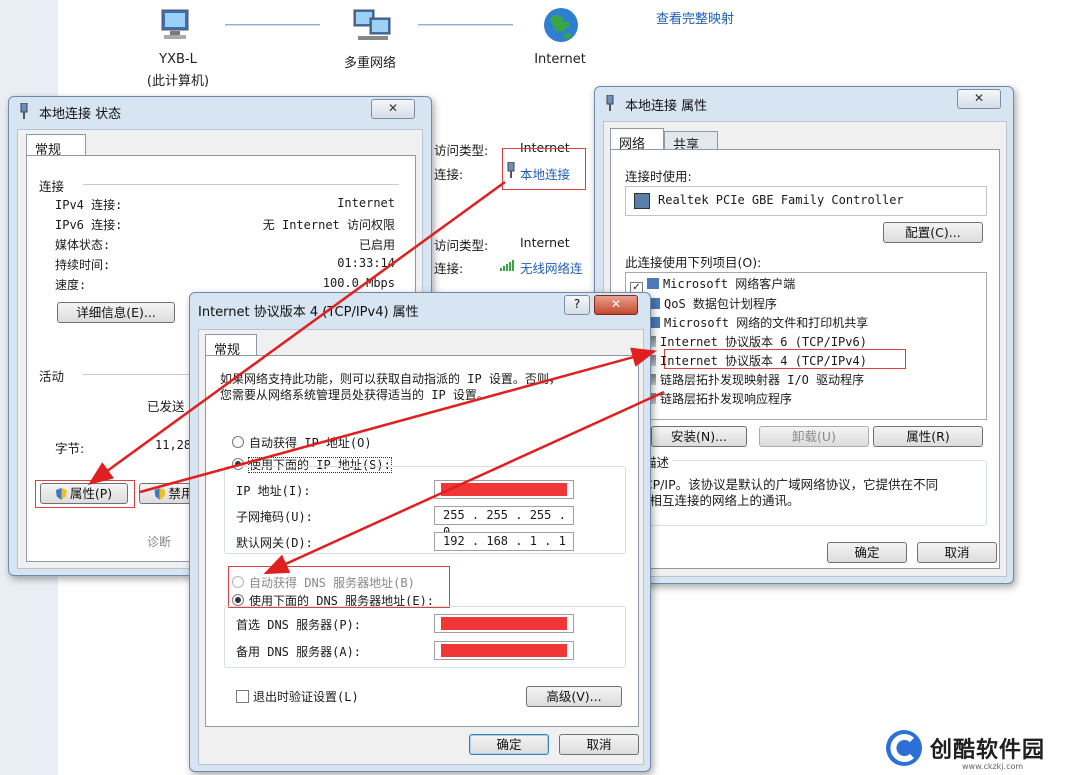 Image resolution: width=1070 pixels, height=775 pixels. What do you see at coordinates (988, 750) in the screenshot?
I see `brand-name: 创酷软件园` at bounding box center [988, 750].